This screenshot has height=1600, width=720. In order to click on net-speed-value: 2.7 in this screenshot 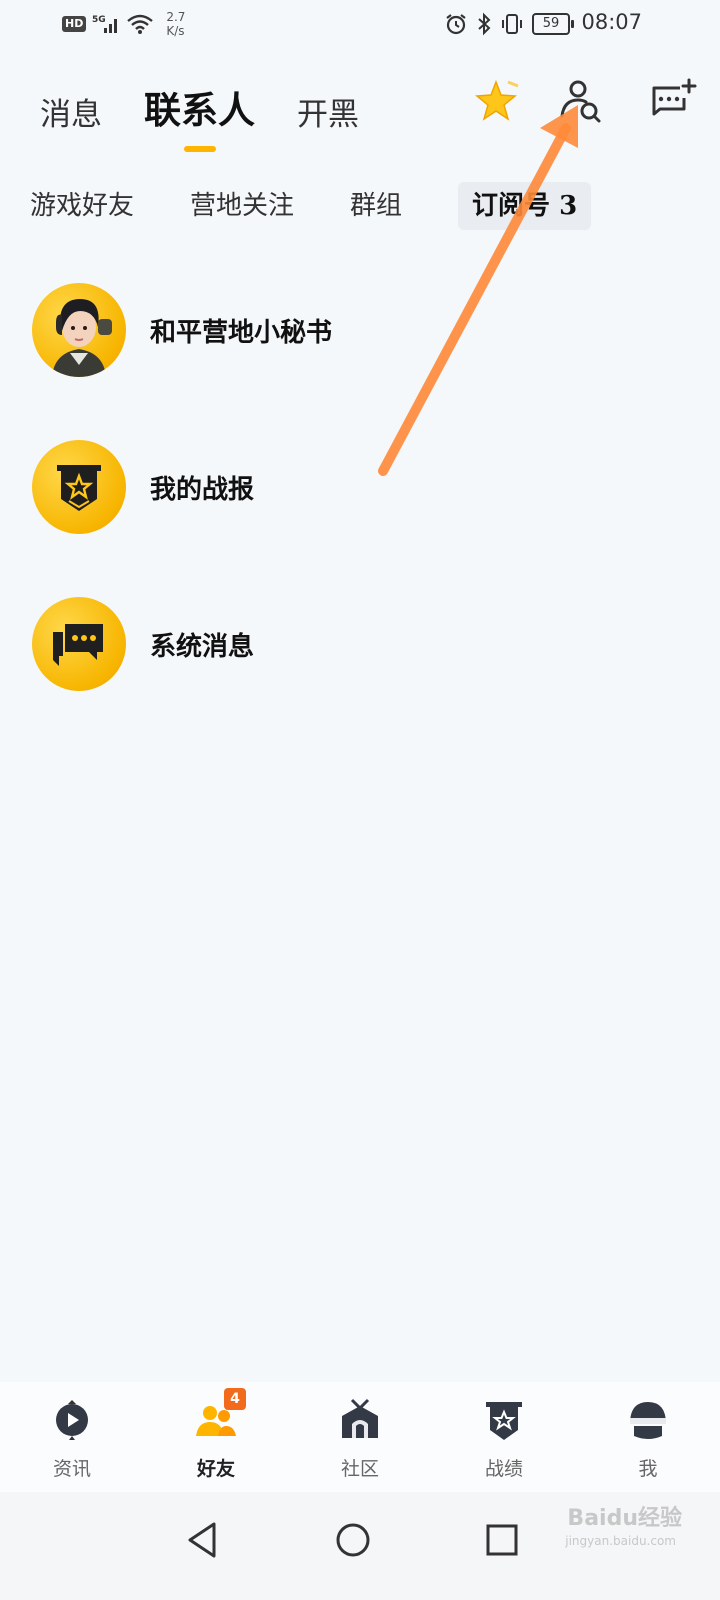, I will do `click(176, 17)`.